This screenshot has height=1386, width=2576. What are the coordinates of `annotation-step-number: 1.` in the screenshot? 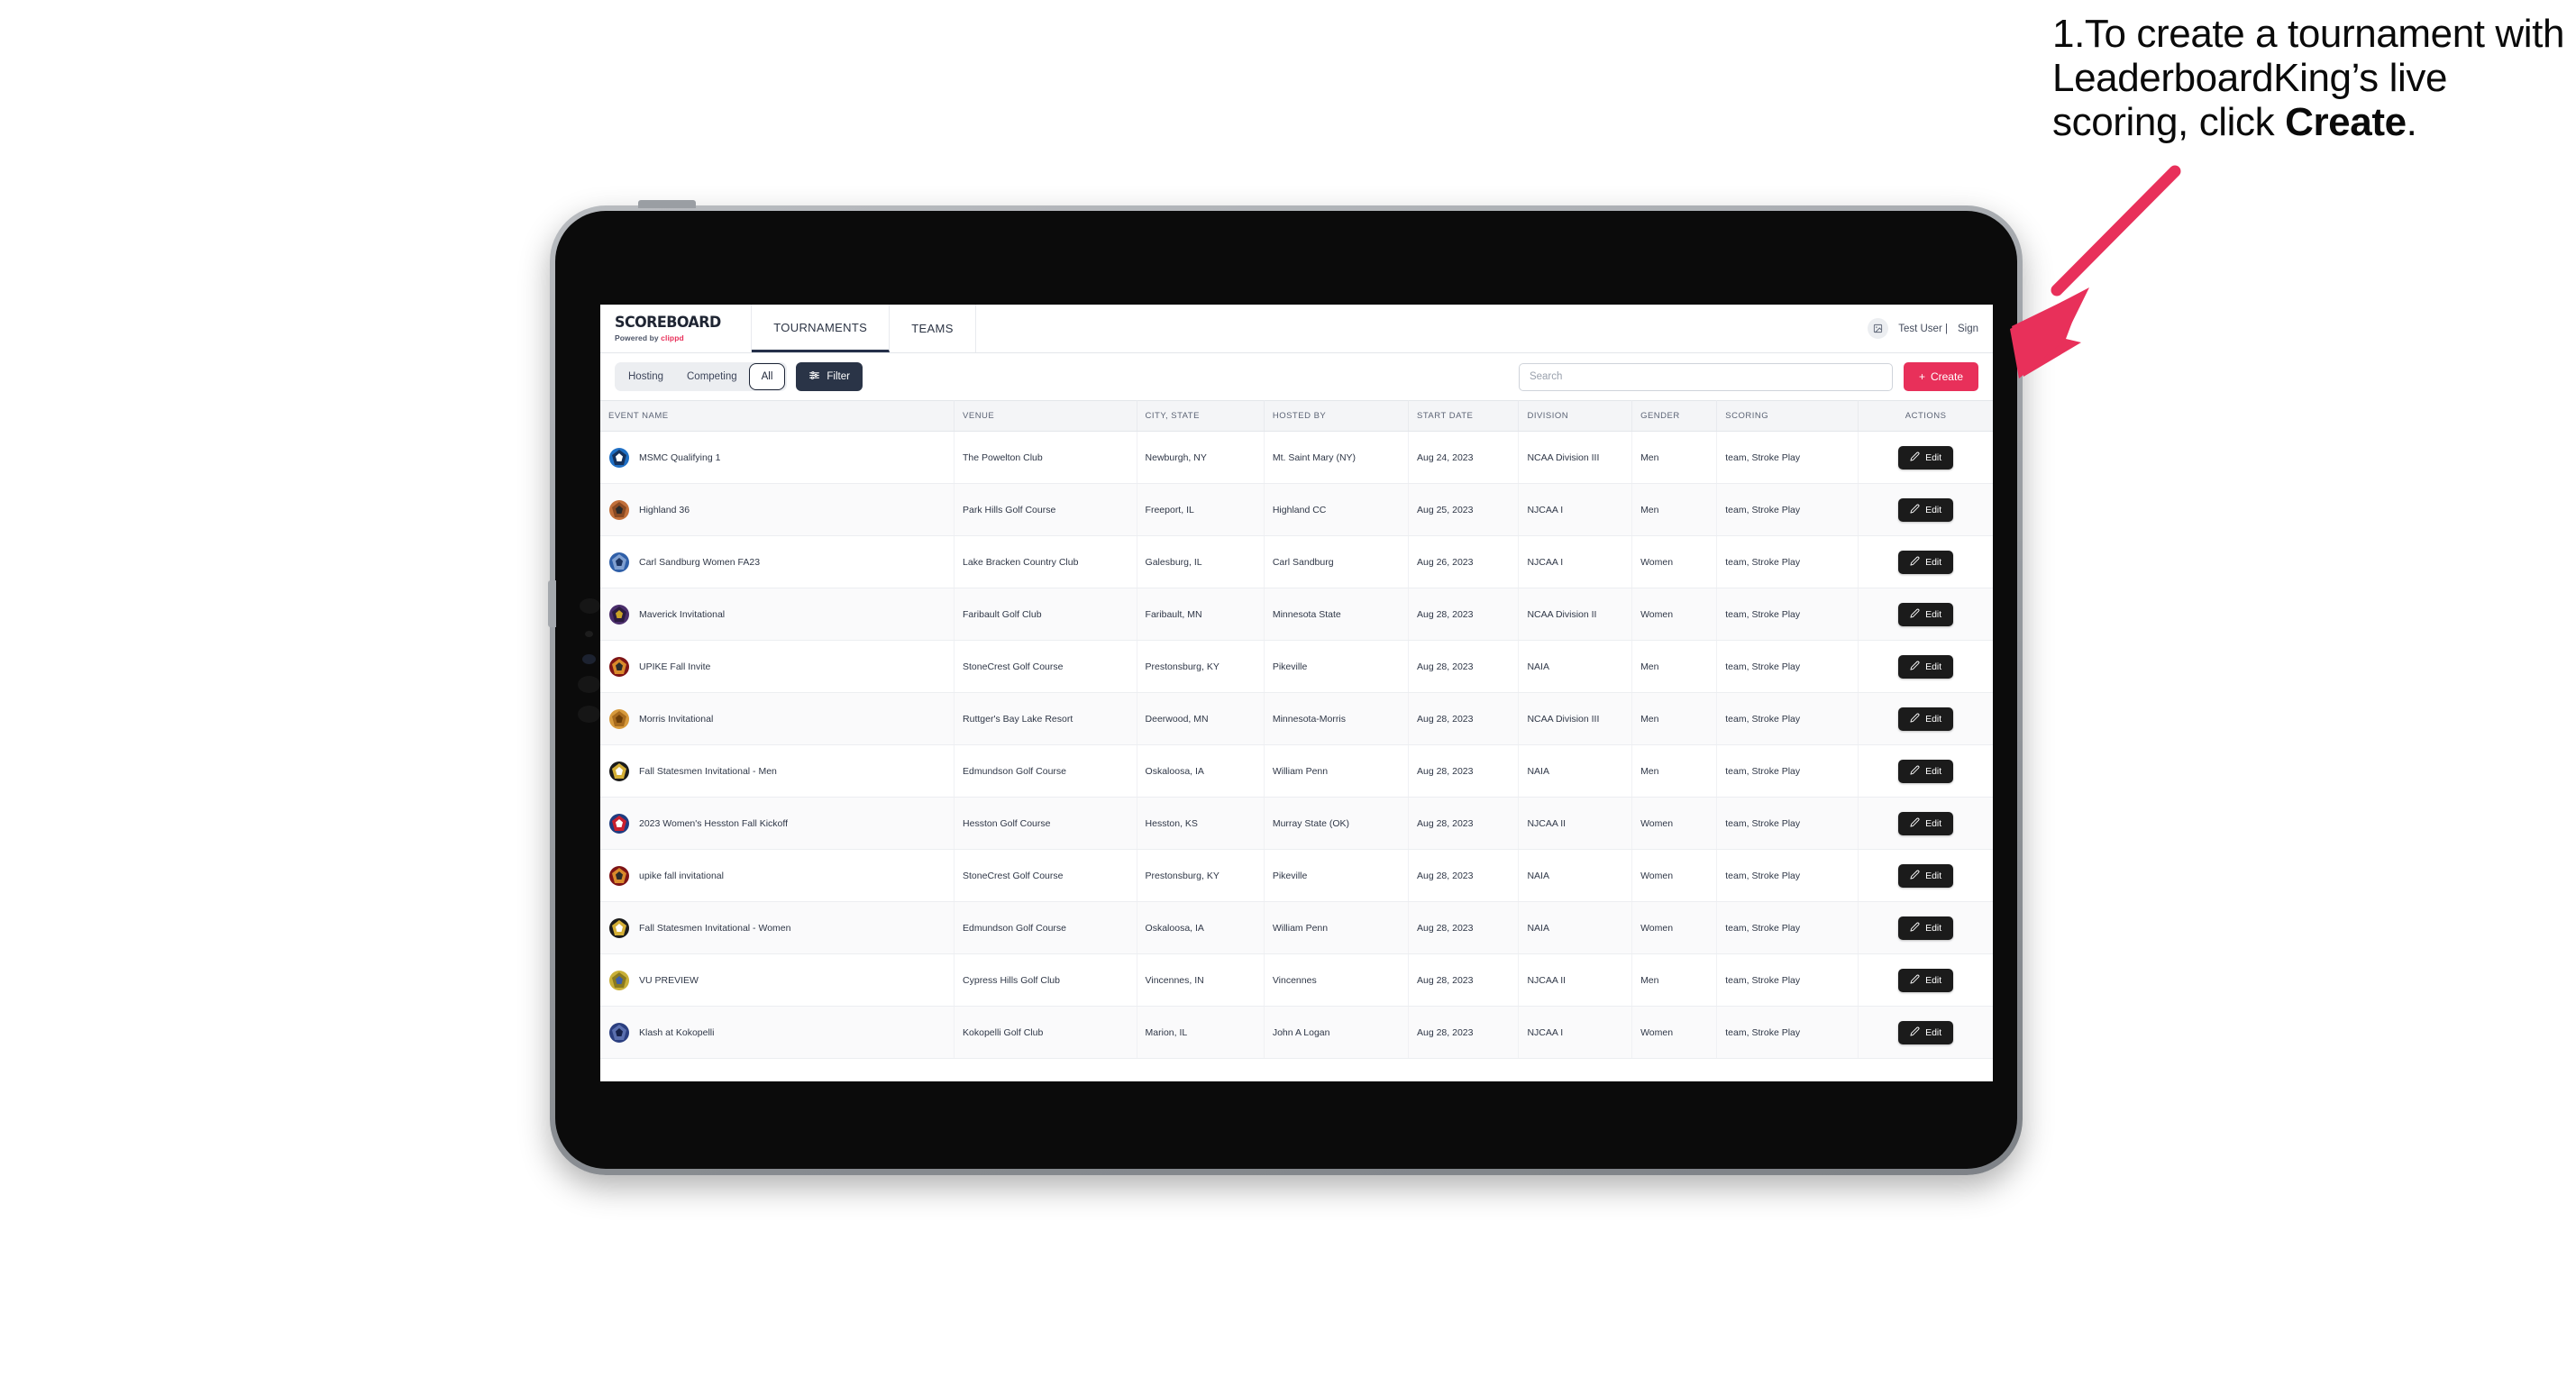 It's located at (2069, 34).